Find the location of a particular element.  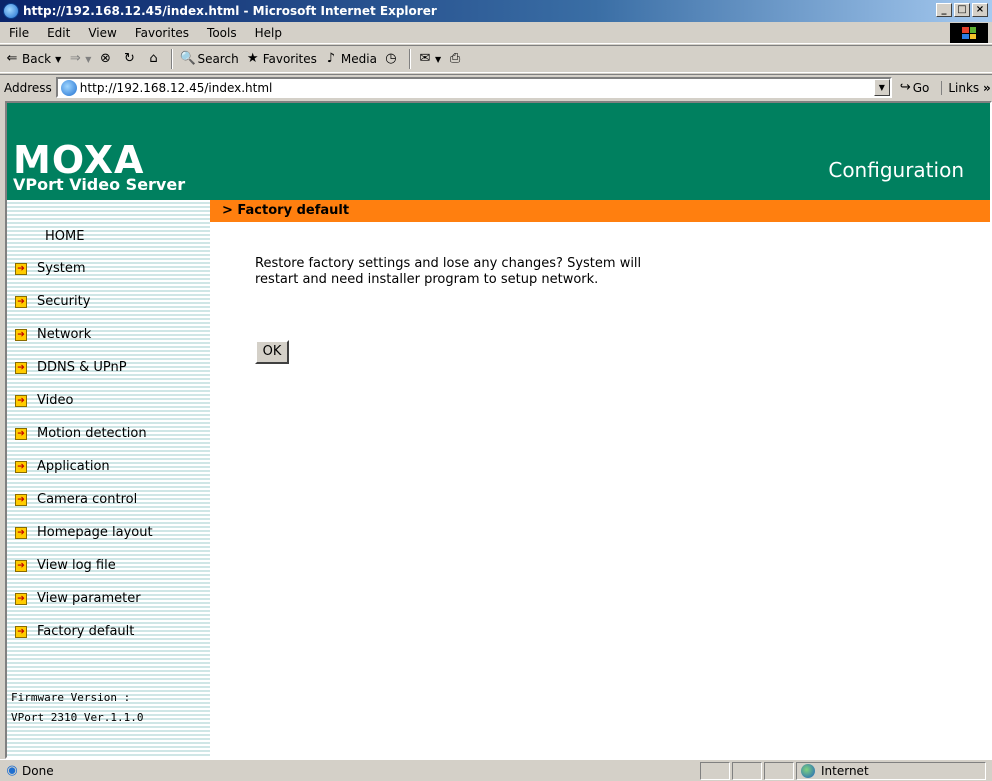

forward-button: ⇒ ▼ is located at coordinates (79, 59).